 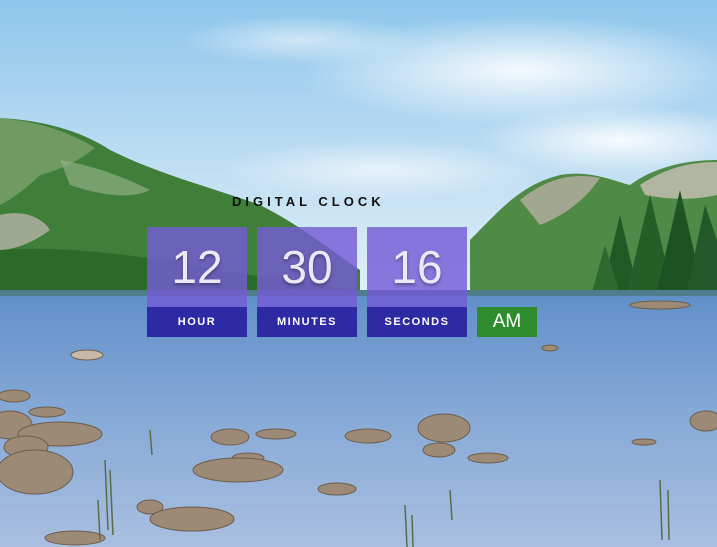 I want to click on minutes-label: MINUTES, so click(x=307, y=322).